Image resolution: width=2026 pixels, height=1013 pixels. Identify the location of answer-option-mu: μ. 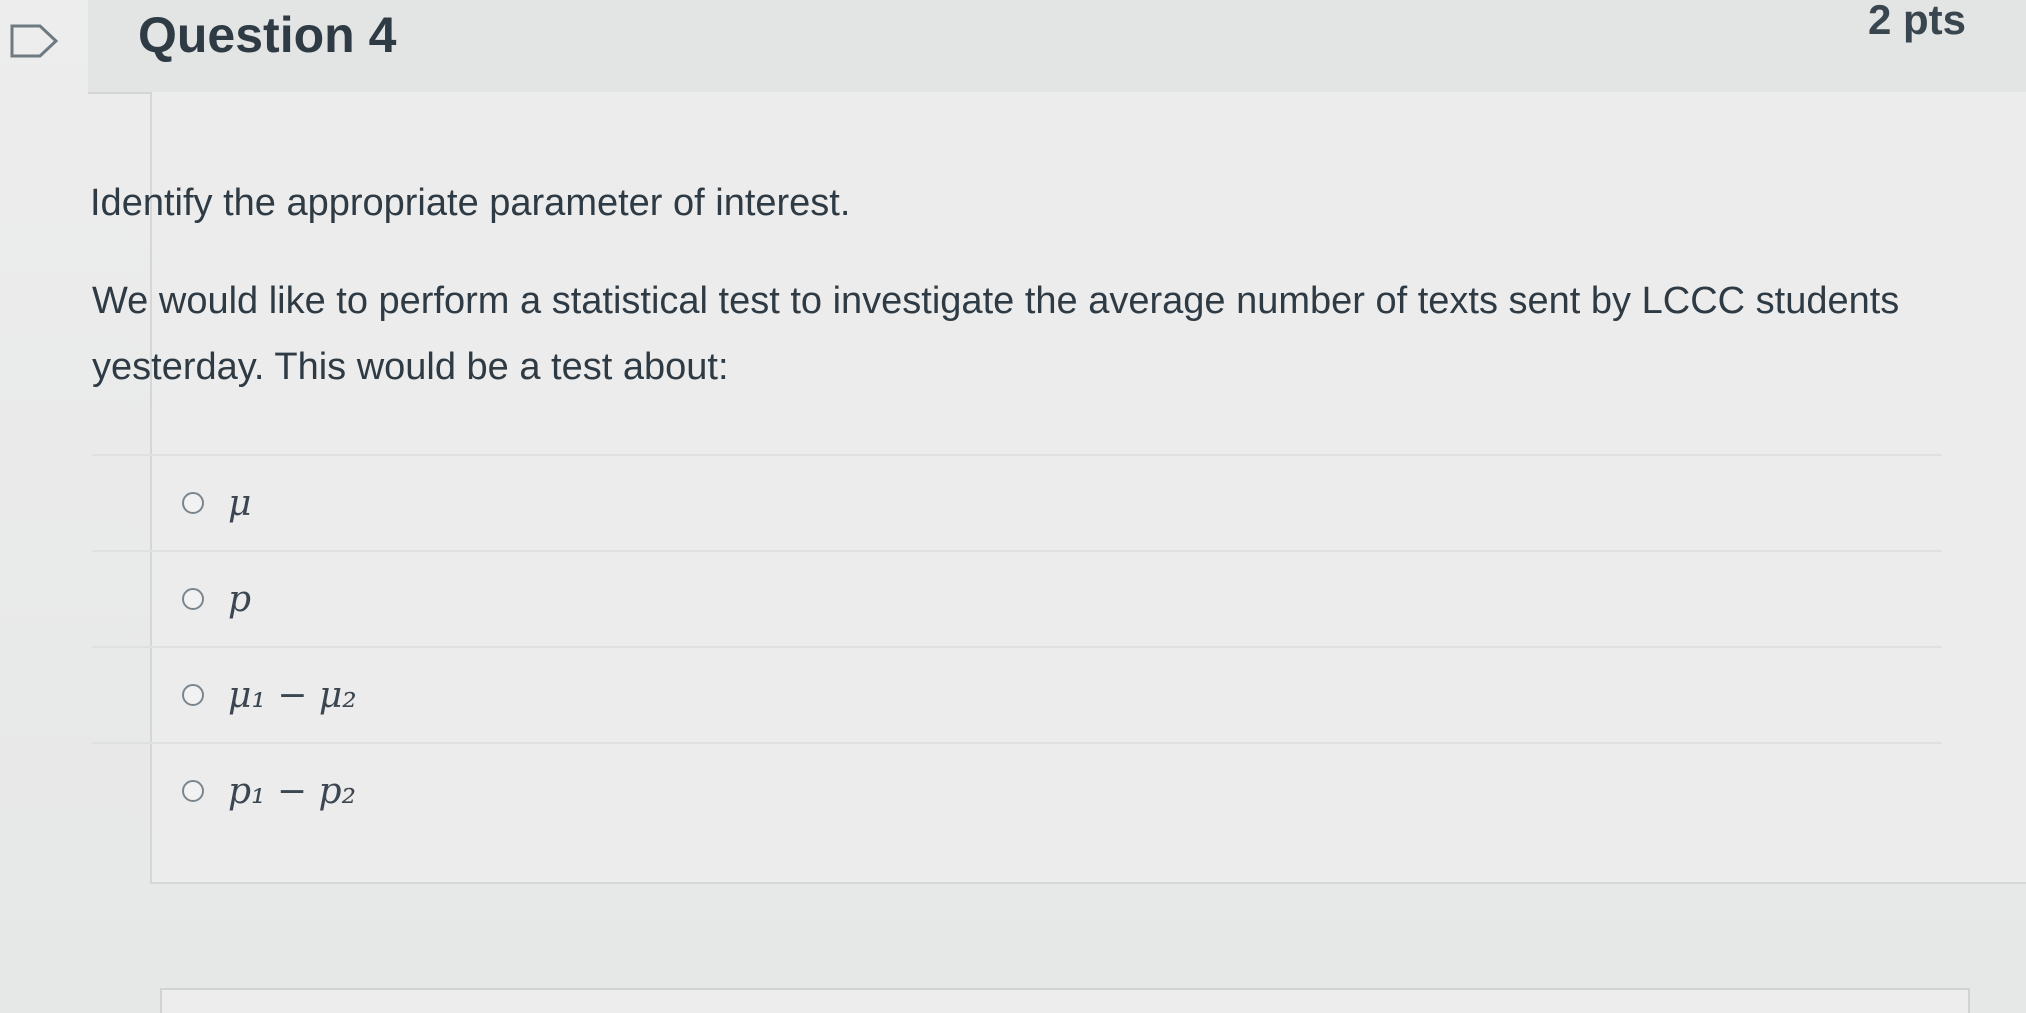
(1017, 502).